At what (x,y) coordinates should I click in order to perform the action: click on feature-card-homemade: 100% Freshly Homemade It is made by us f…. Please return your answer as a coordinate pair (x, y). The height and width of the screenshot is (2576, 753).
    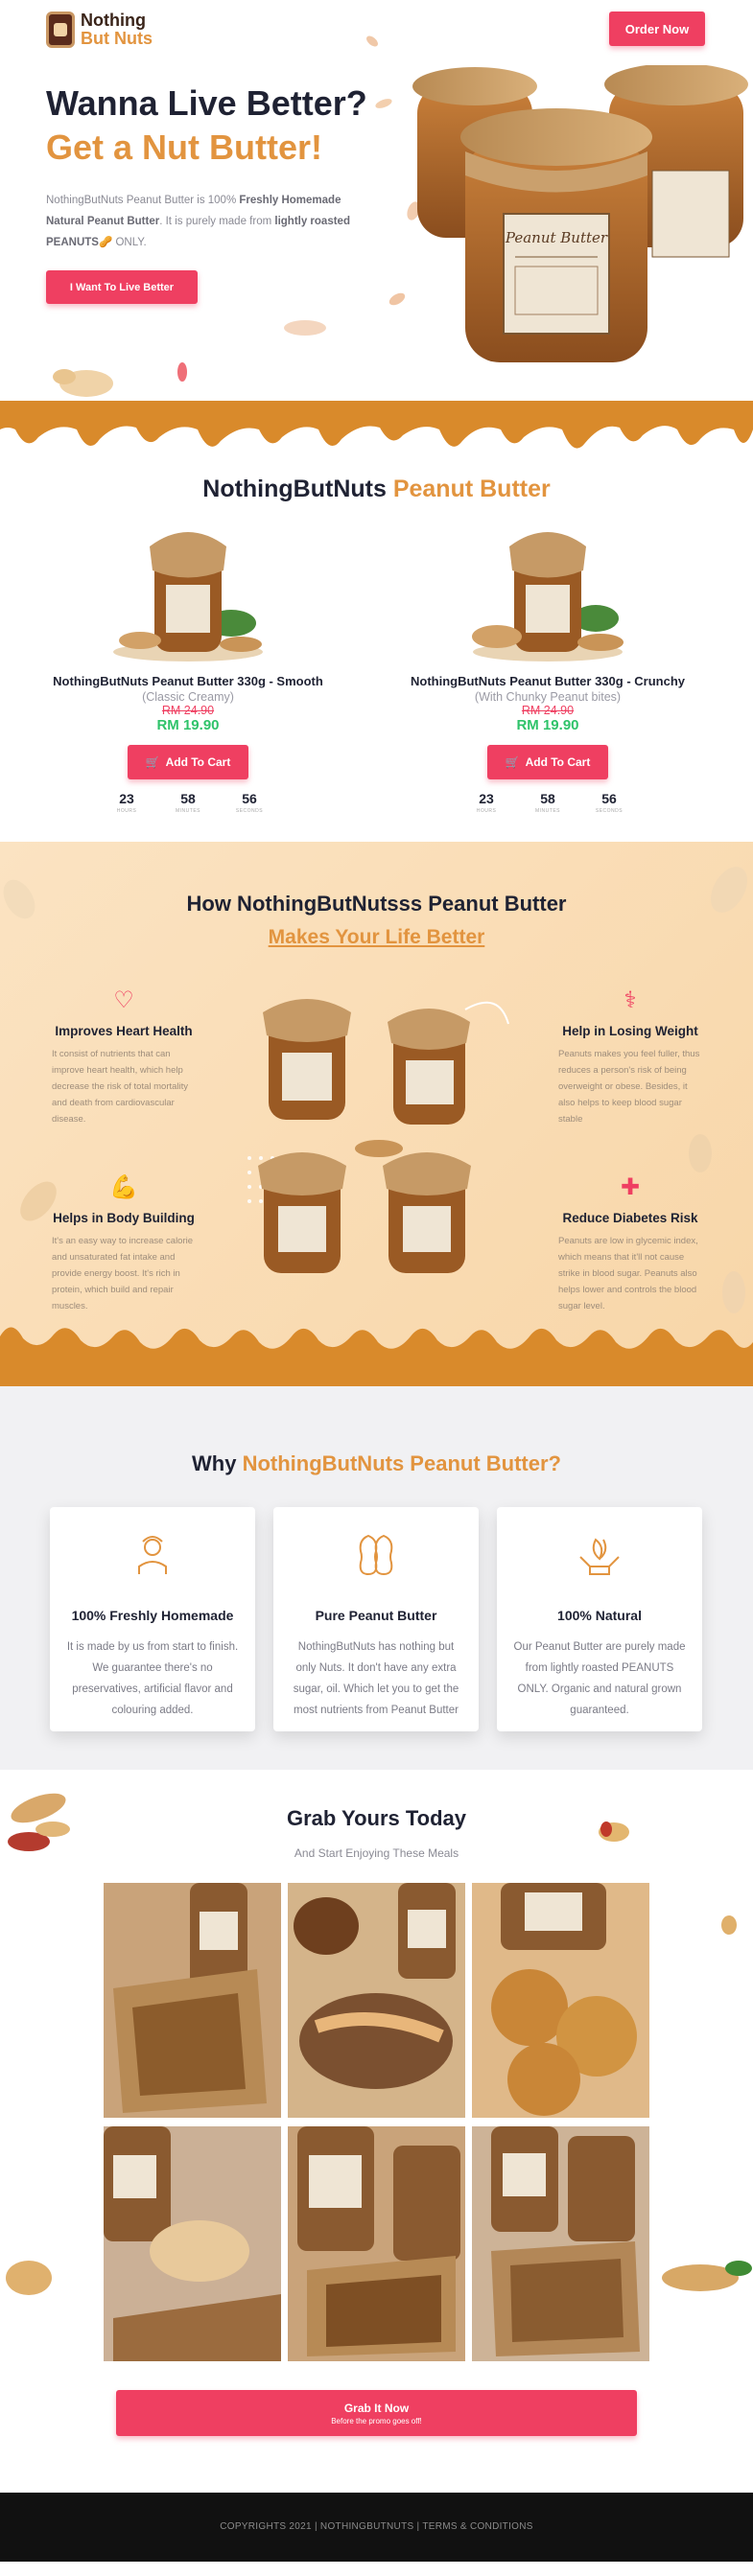
    Looking at the image, I should click on (152, 1619).